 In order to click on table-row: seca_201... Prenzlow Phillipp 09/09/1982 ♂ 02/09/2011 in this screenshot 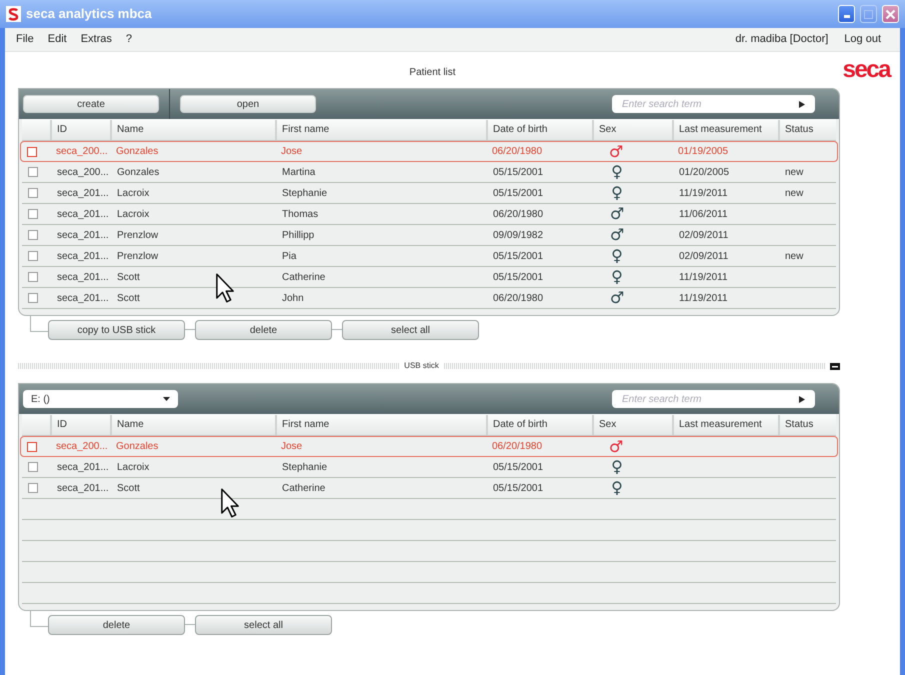, I will do `click(429, 235)`.